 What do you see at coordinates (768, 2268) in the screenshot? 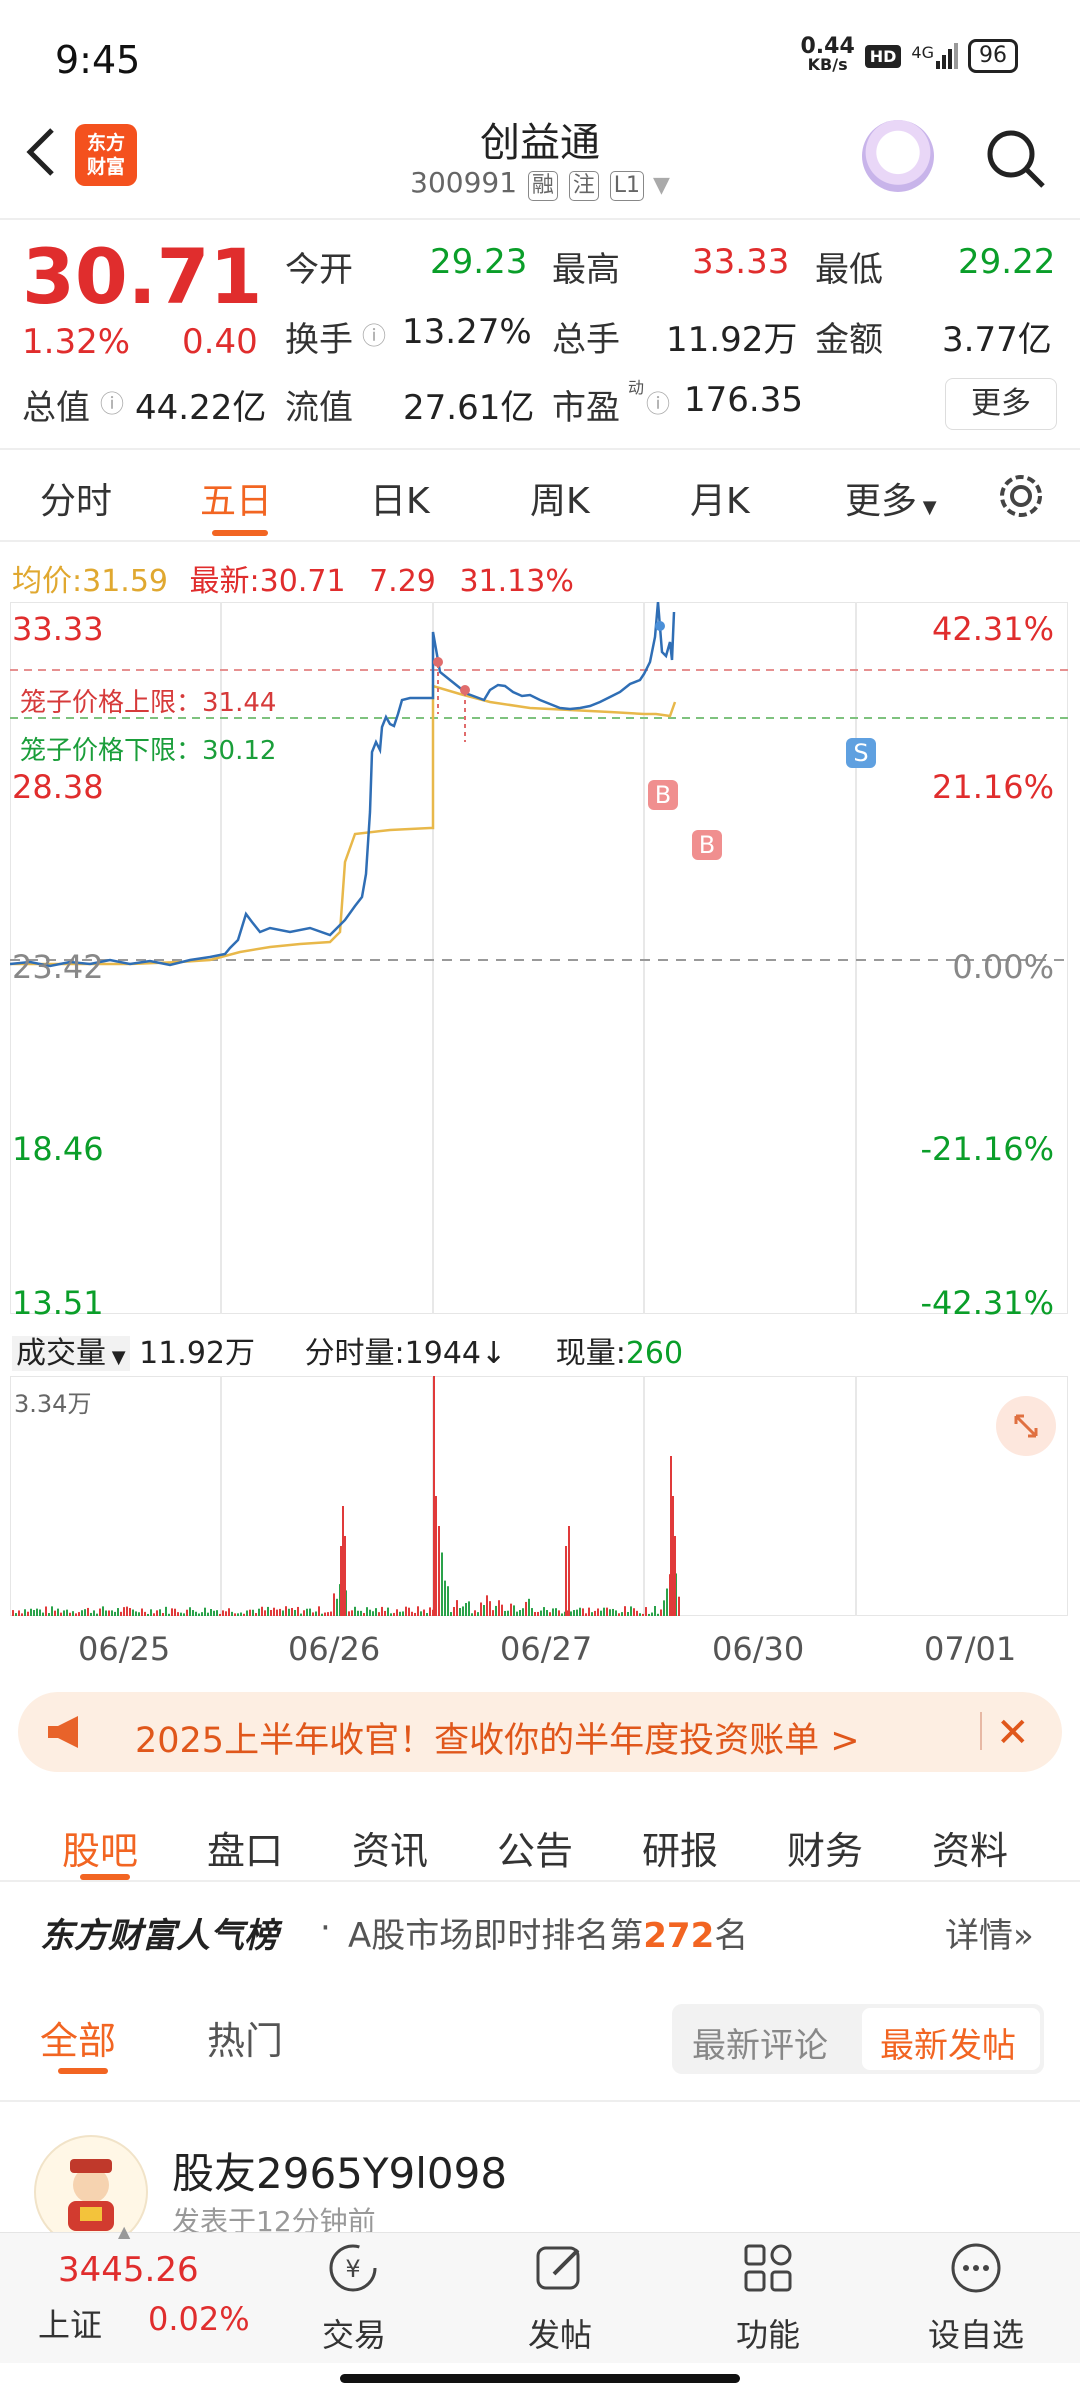
I see `grid-apps-icon` at bounding box center [768, 2268].